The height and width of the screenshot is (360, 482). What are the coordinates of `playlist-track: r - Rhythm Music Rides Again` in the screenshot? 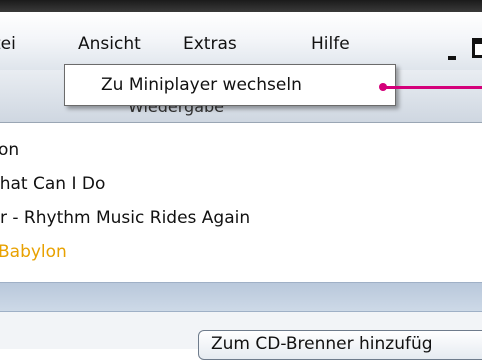 It's located at (125, 218).